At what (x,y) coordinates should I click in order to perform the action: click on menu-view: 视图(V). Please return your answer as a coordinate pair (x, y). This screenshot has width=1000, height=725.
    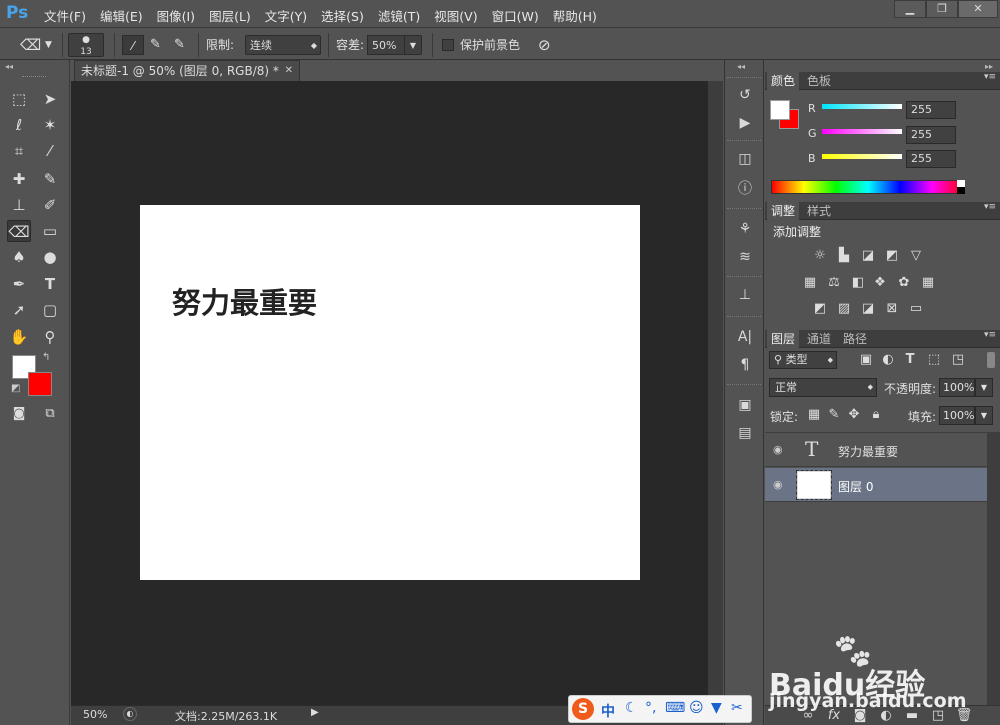
    Looking at the image, I should click on (455, 15).